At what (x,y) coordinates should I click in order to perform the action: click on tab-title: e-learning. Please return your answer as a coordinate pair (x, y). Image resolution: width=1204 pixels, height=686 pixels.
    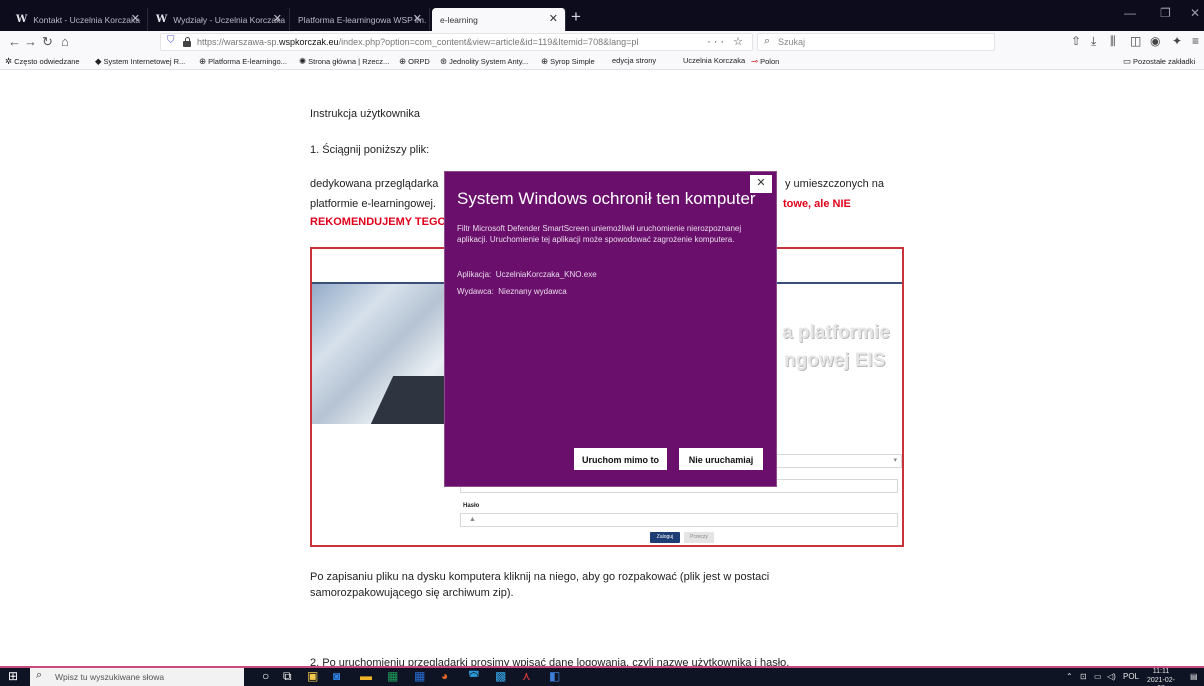
    Looking at the image, I should click on (459, 19).